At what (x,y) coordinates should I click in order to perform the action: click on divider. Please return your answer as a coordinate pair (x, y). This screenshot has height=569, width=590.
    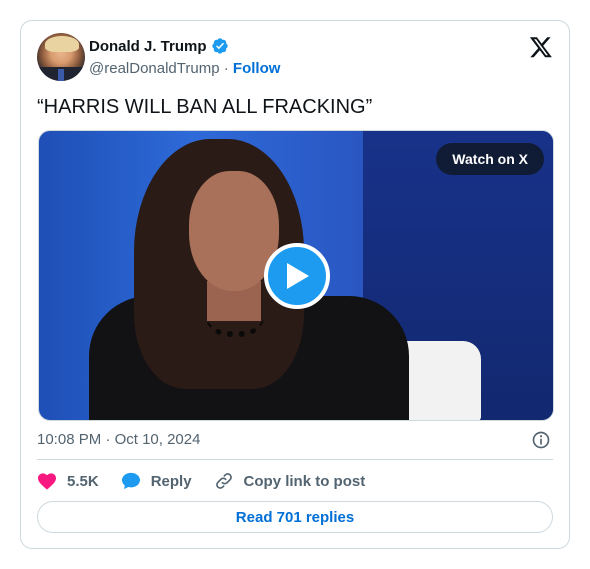
    Looking at the image, I should click on (295, 459).